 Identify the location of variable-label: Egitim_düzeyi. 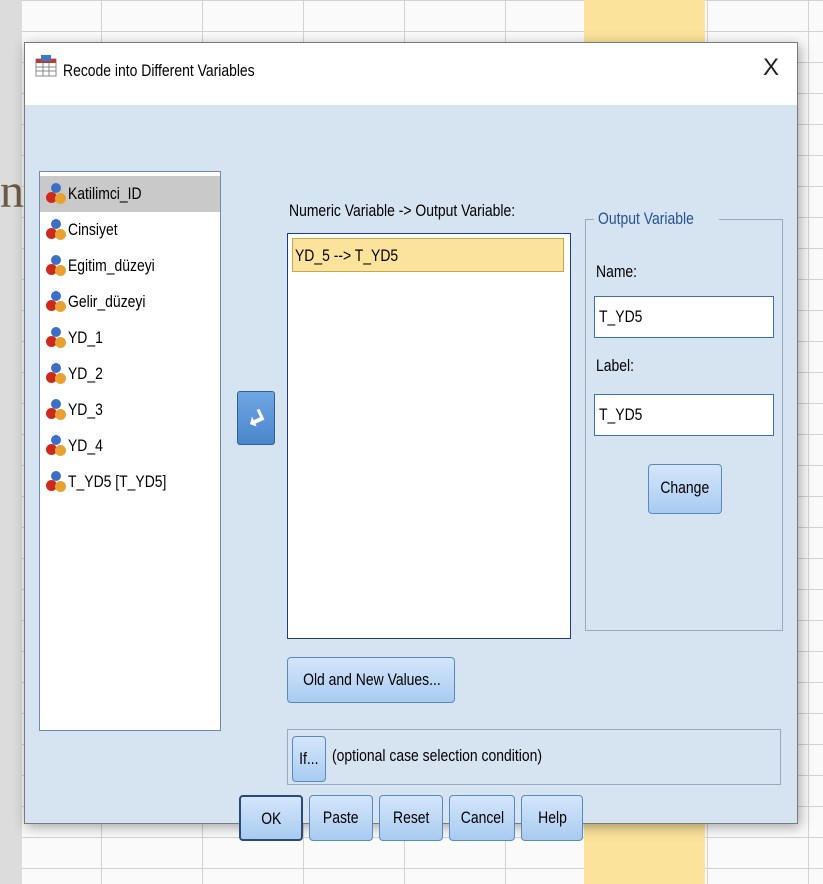
(111, 265).